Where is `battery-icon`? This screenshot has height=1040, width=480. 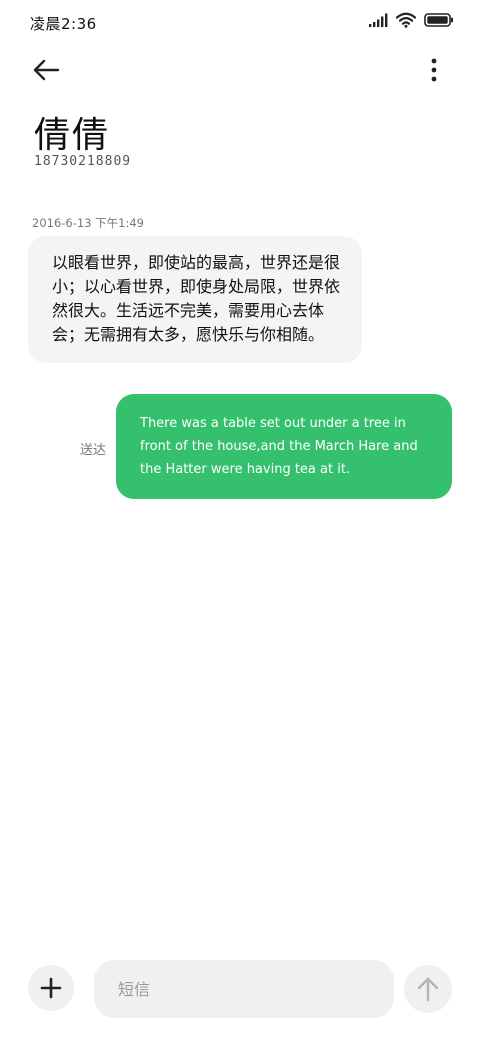 battery-icon is located at coordinates (438, 20).